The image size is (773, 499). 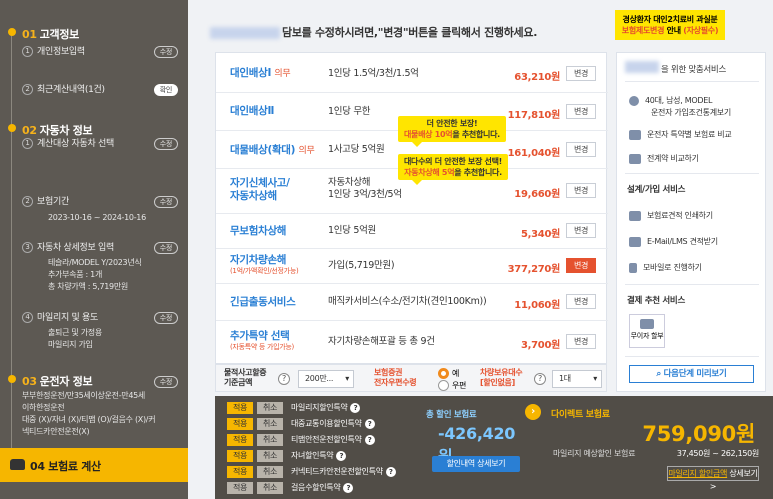 What do you see at coordinates (343, 472) in the screenshot?
I see `discount-label: 커넥티드카안전운전할인특약?` at bounding box center [343, 472].